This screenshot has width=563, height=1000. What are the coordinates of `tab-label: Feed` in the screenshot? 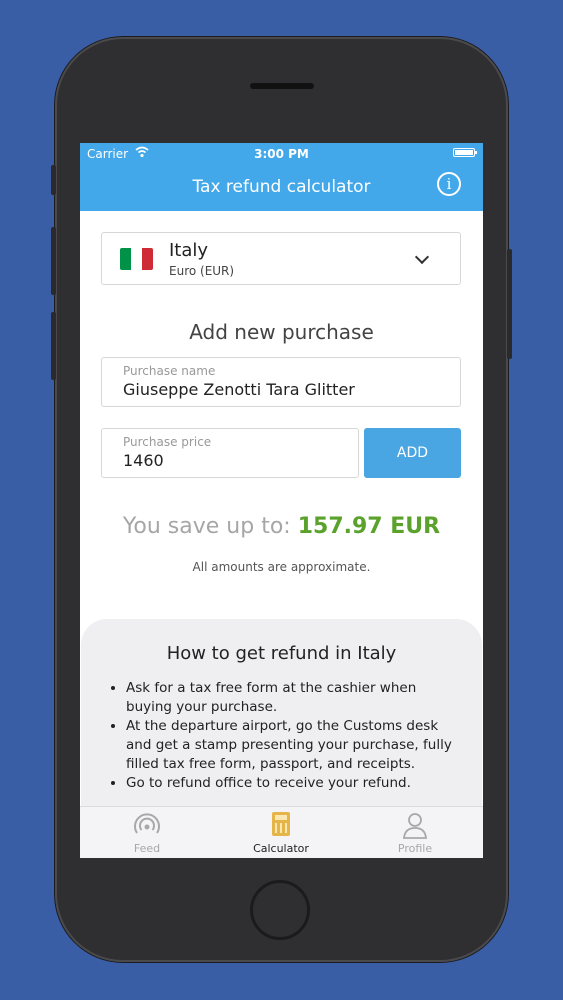 It's located at (147, 848).